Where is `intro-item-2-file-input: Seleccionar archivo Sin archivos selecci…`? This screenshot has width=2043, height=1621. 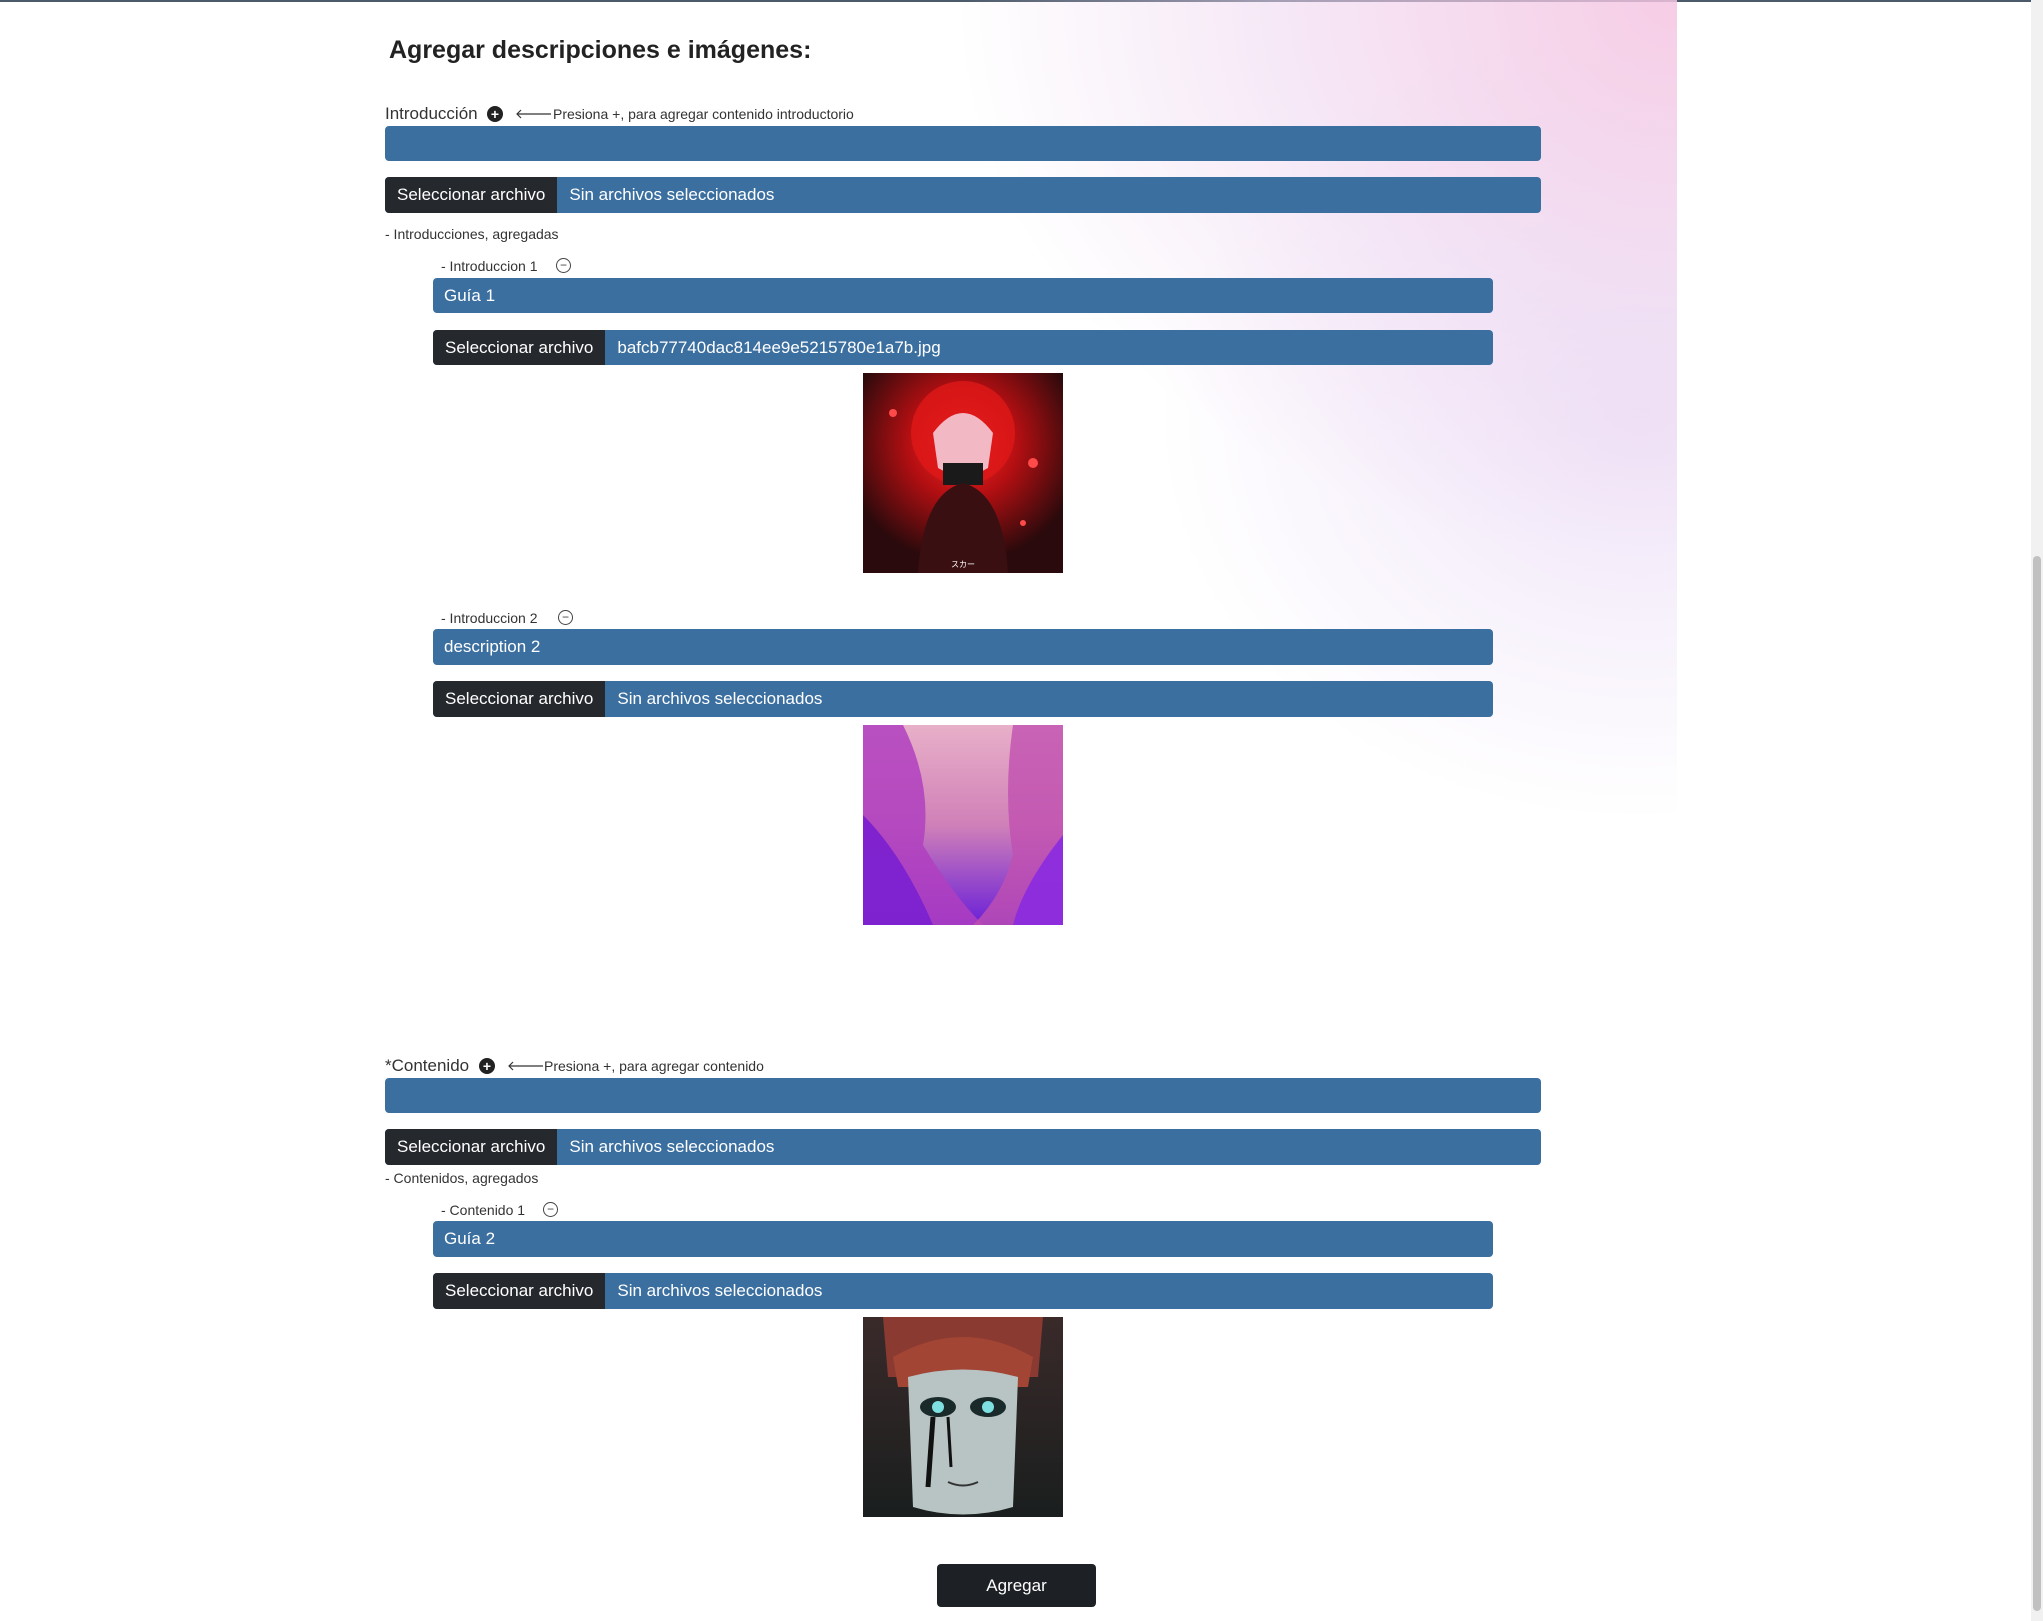
intro-item-2-file-input: Seleccionar archivo Sin archivos selecci… is located at coordinates (963, 699).